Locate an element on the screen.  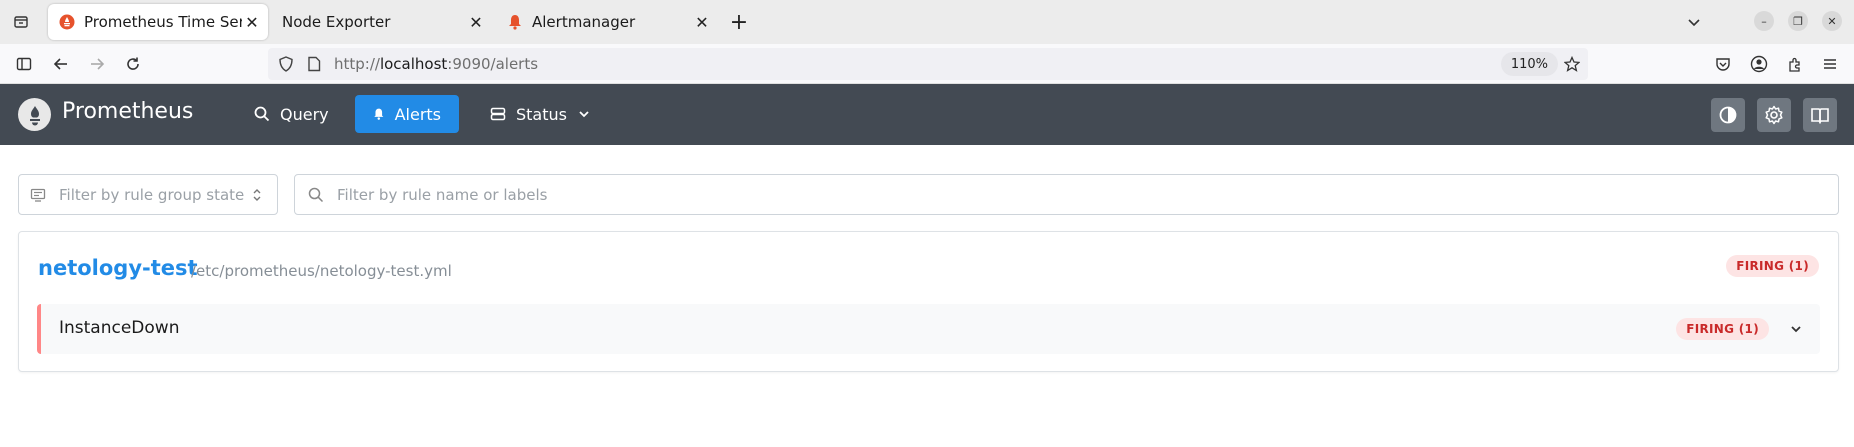
page-info-icon is located at coordinates (314, 64).